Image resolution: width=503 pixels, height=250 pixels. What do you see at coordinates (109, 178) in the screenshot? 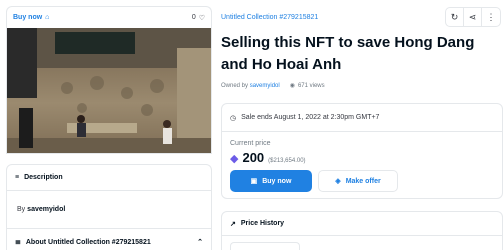
I see `description-header: ≡ Description` at bounding box center [109, 178].